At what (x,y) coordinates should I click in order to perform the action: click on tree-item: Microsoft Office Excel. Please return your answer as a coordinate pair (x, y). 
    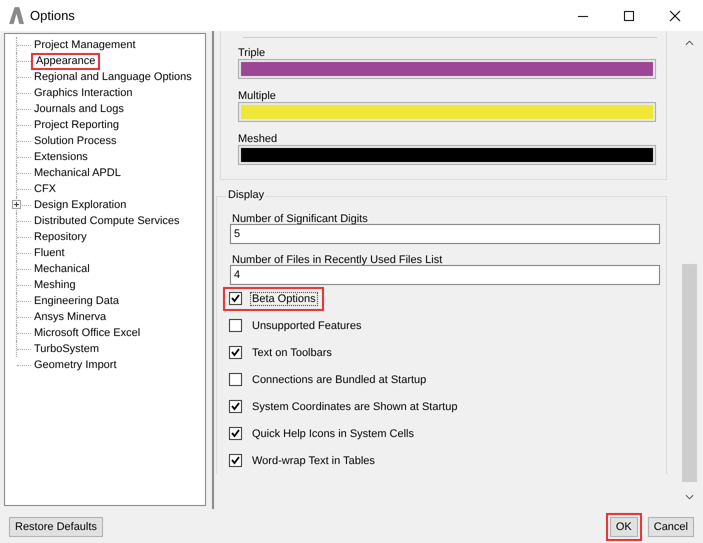
    Looking at the image, I should click on (87, 333).